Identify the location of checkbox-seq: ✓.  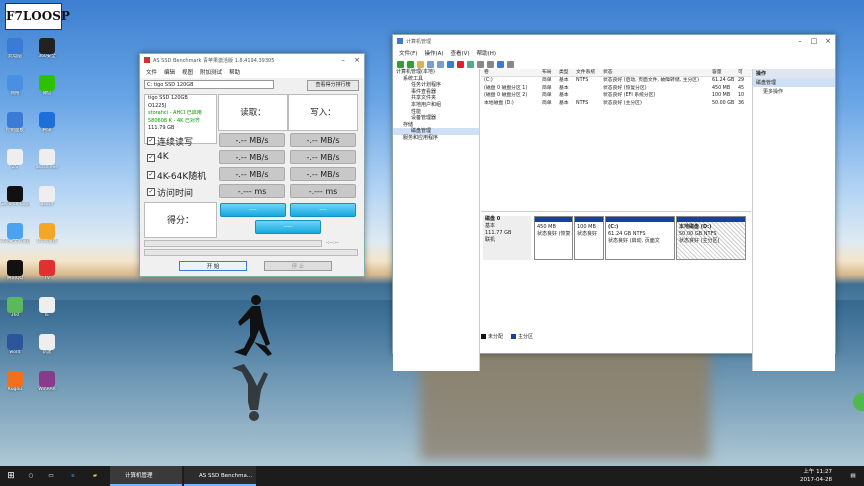
(151, 141).